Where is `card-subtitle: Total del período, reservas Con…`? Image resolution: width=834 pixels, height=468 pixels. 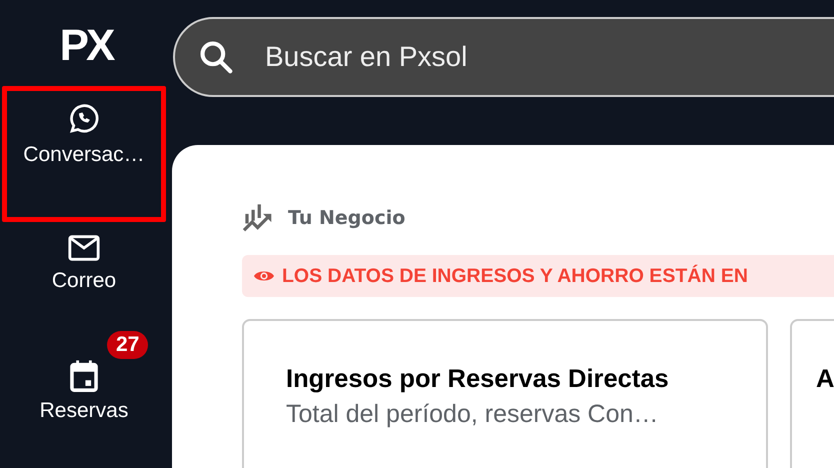
card-subtitle: Total del período, reservas Con… is located at coordinates (473, 414).